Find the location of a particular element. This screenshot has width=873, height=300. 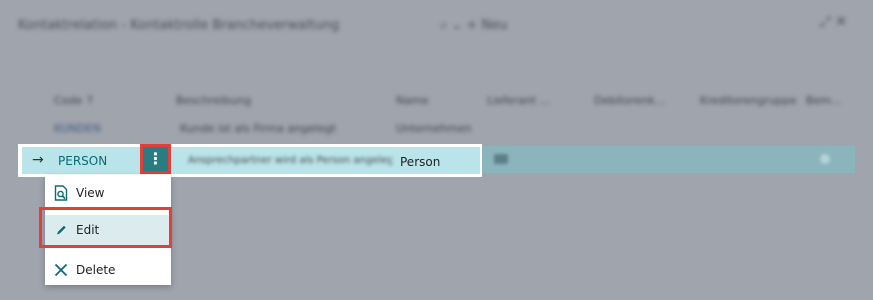

row-actions-button: ⋮ is located at coordinates (155, 159).